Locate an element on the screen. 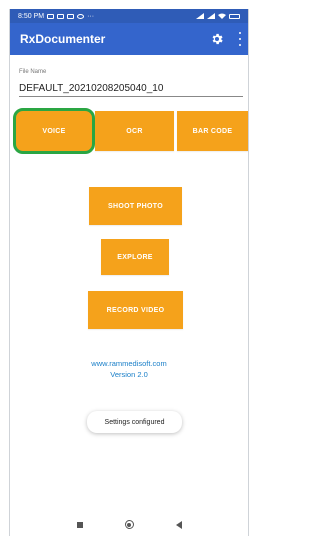 Image resolution: width=320 pixels, height=538 pixels. home-icon is located at coordinates (129, 524).